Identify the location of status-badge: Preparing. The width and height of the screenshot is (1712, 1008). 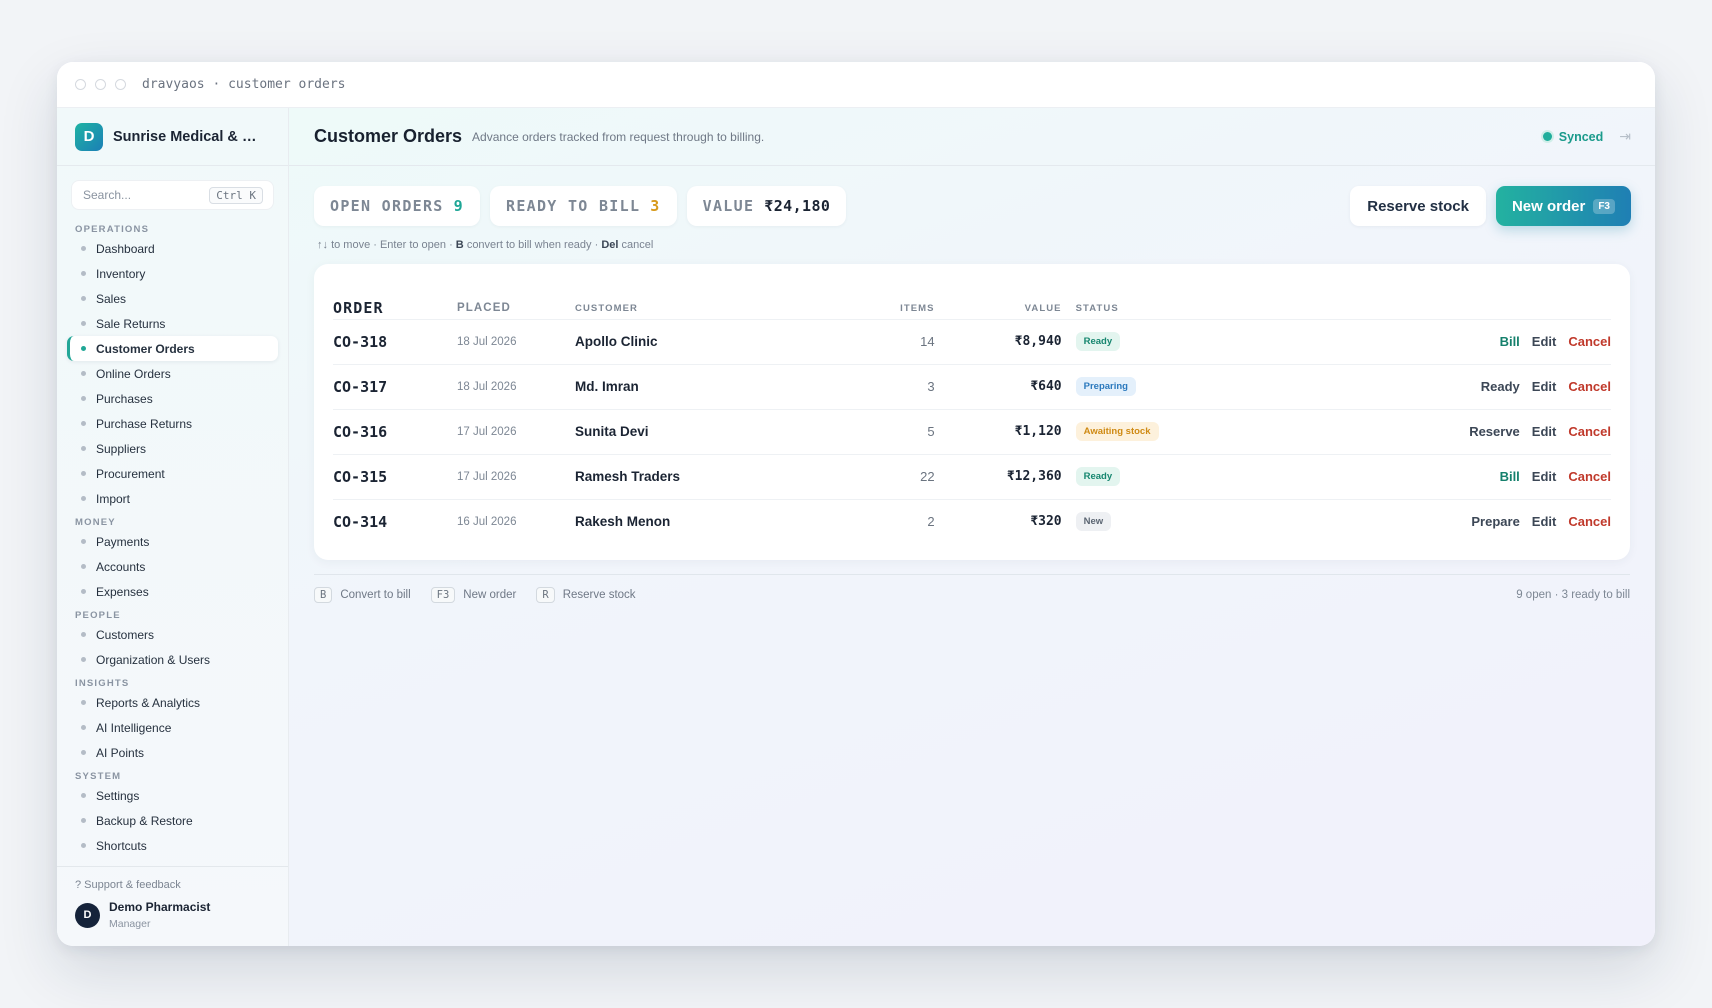
(1105, 386).